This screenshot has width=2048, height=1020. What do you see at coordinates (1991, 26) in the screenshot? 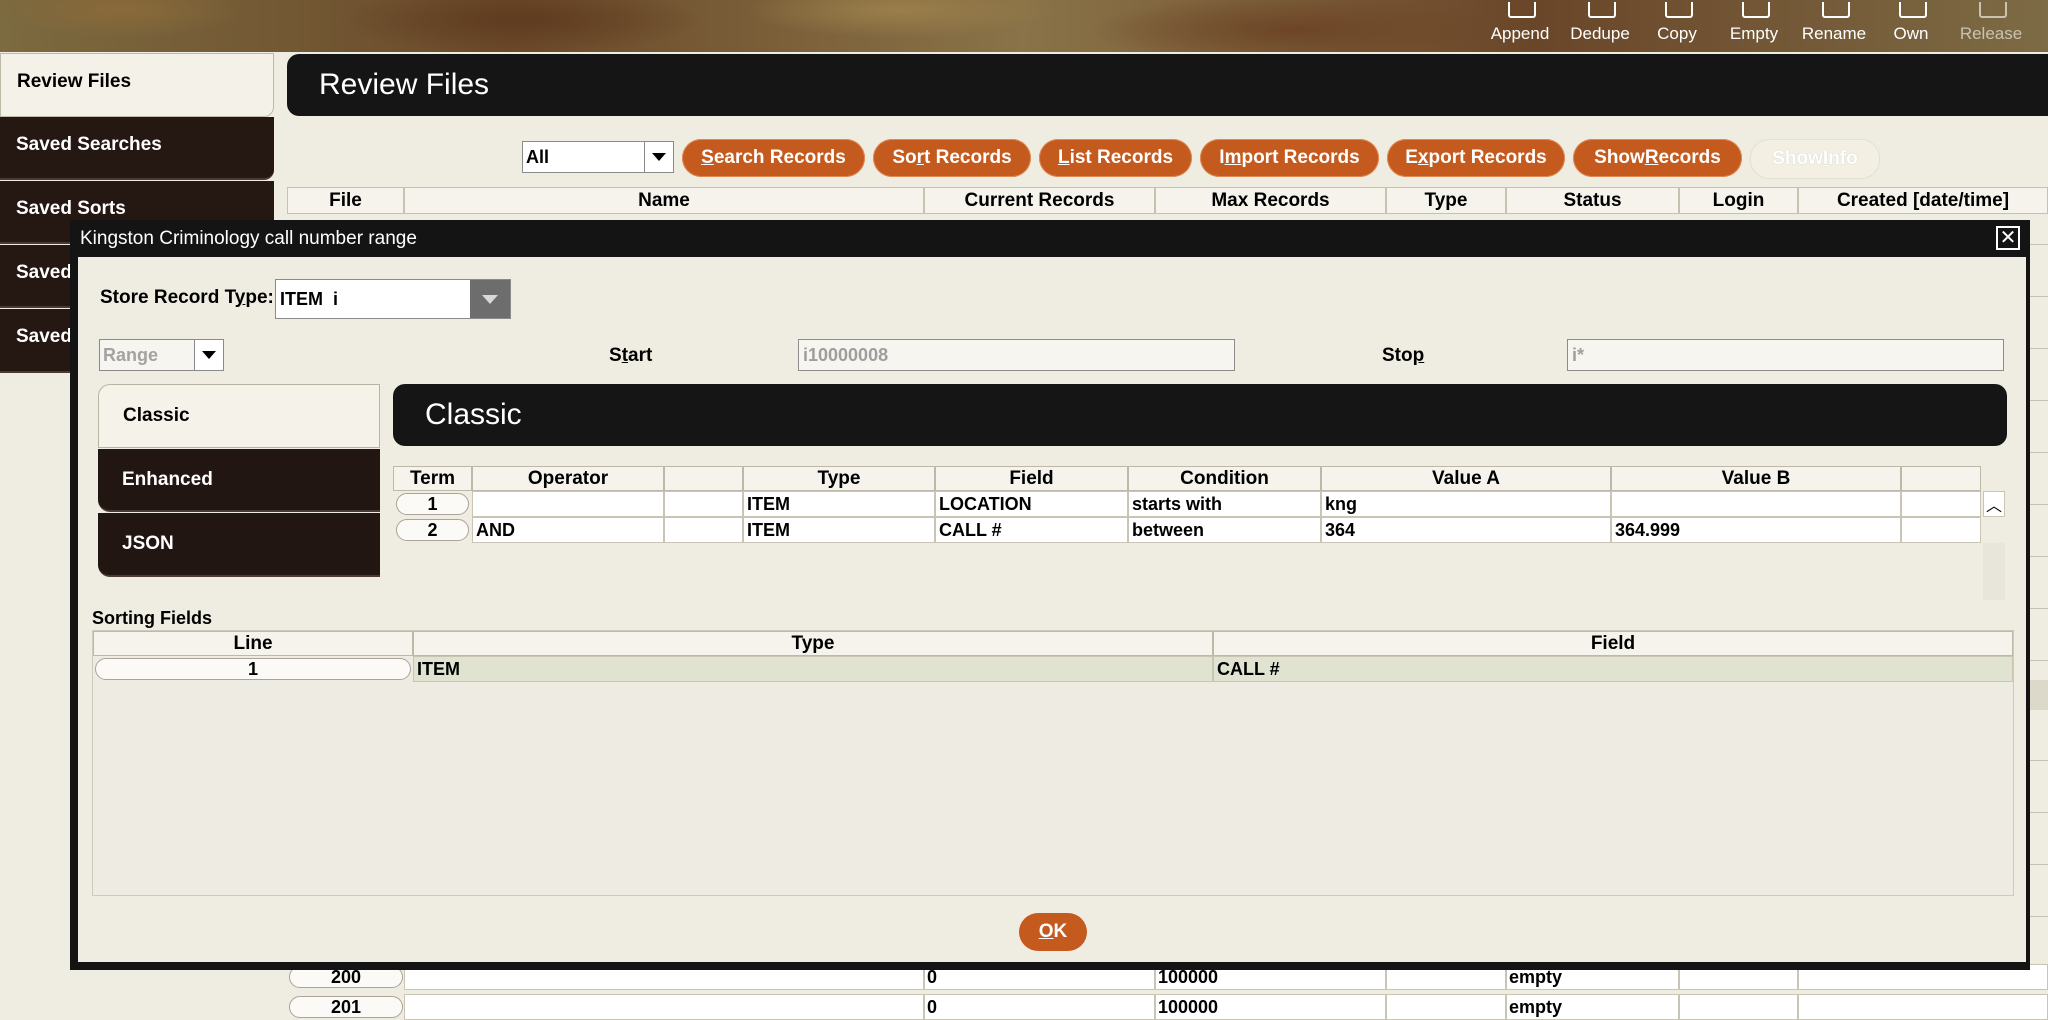
I see `release-button: Release` at bounding box center [1991, 26].